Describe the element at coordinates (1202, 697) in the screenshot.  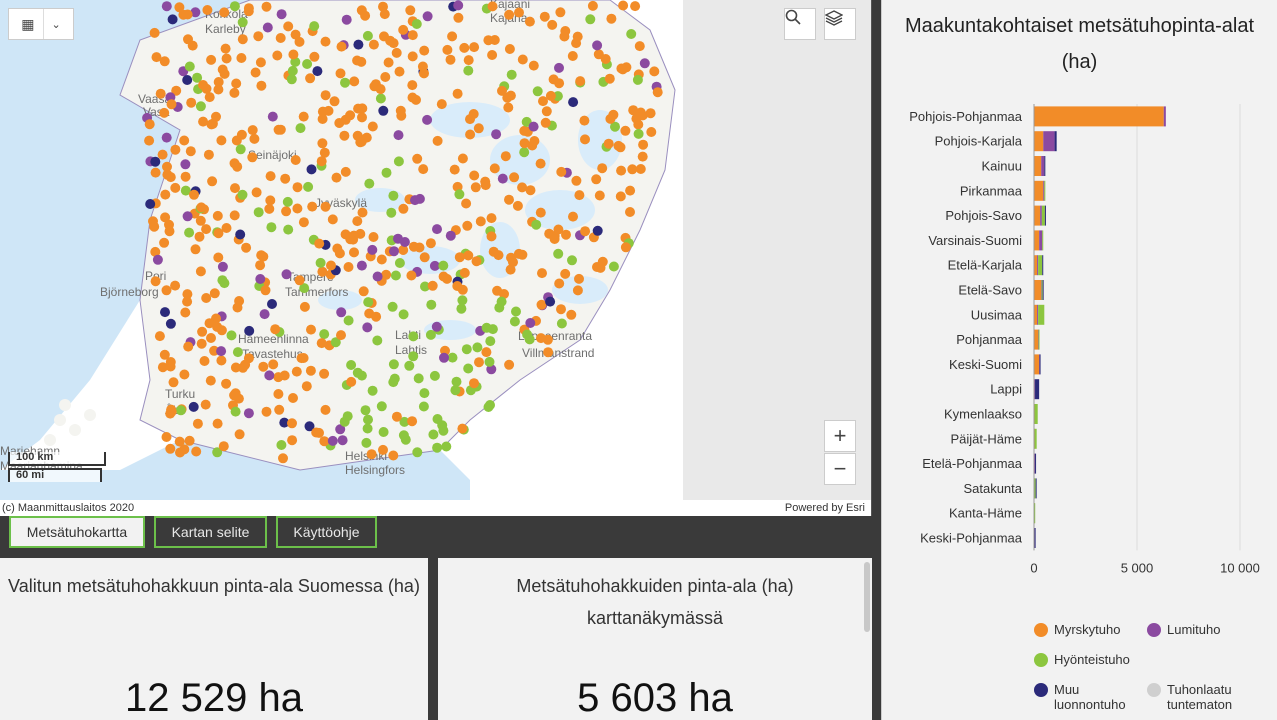
I see `legend-item: Tuhonlaatu tuntematon` at that location.